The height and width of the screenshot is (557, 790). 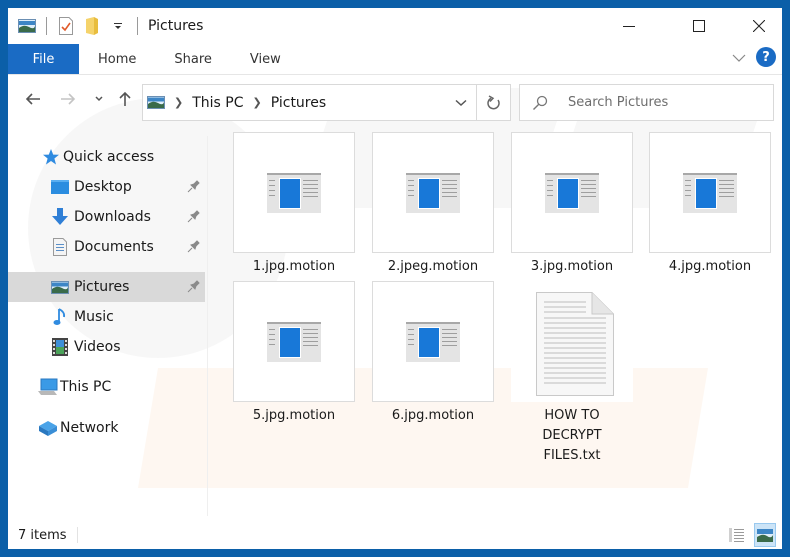 What do you see at coordinates (51, 157) in the screenshot?
I see `star-icon` at bounding box center [51, 157].